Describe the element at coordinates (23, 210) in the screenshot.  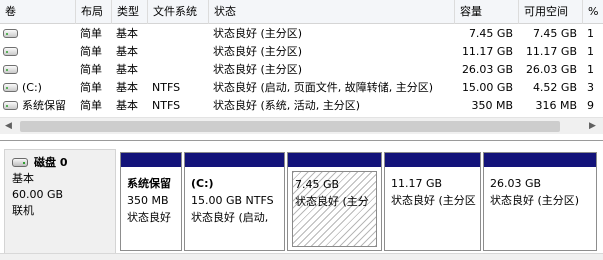
I see `disk-state: 联机` at that location.